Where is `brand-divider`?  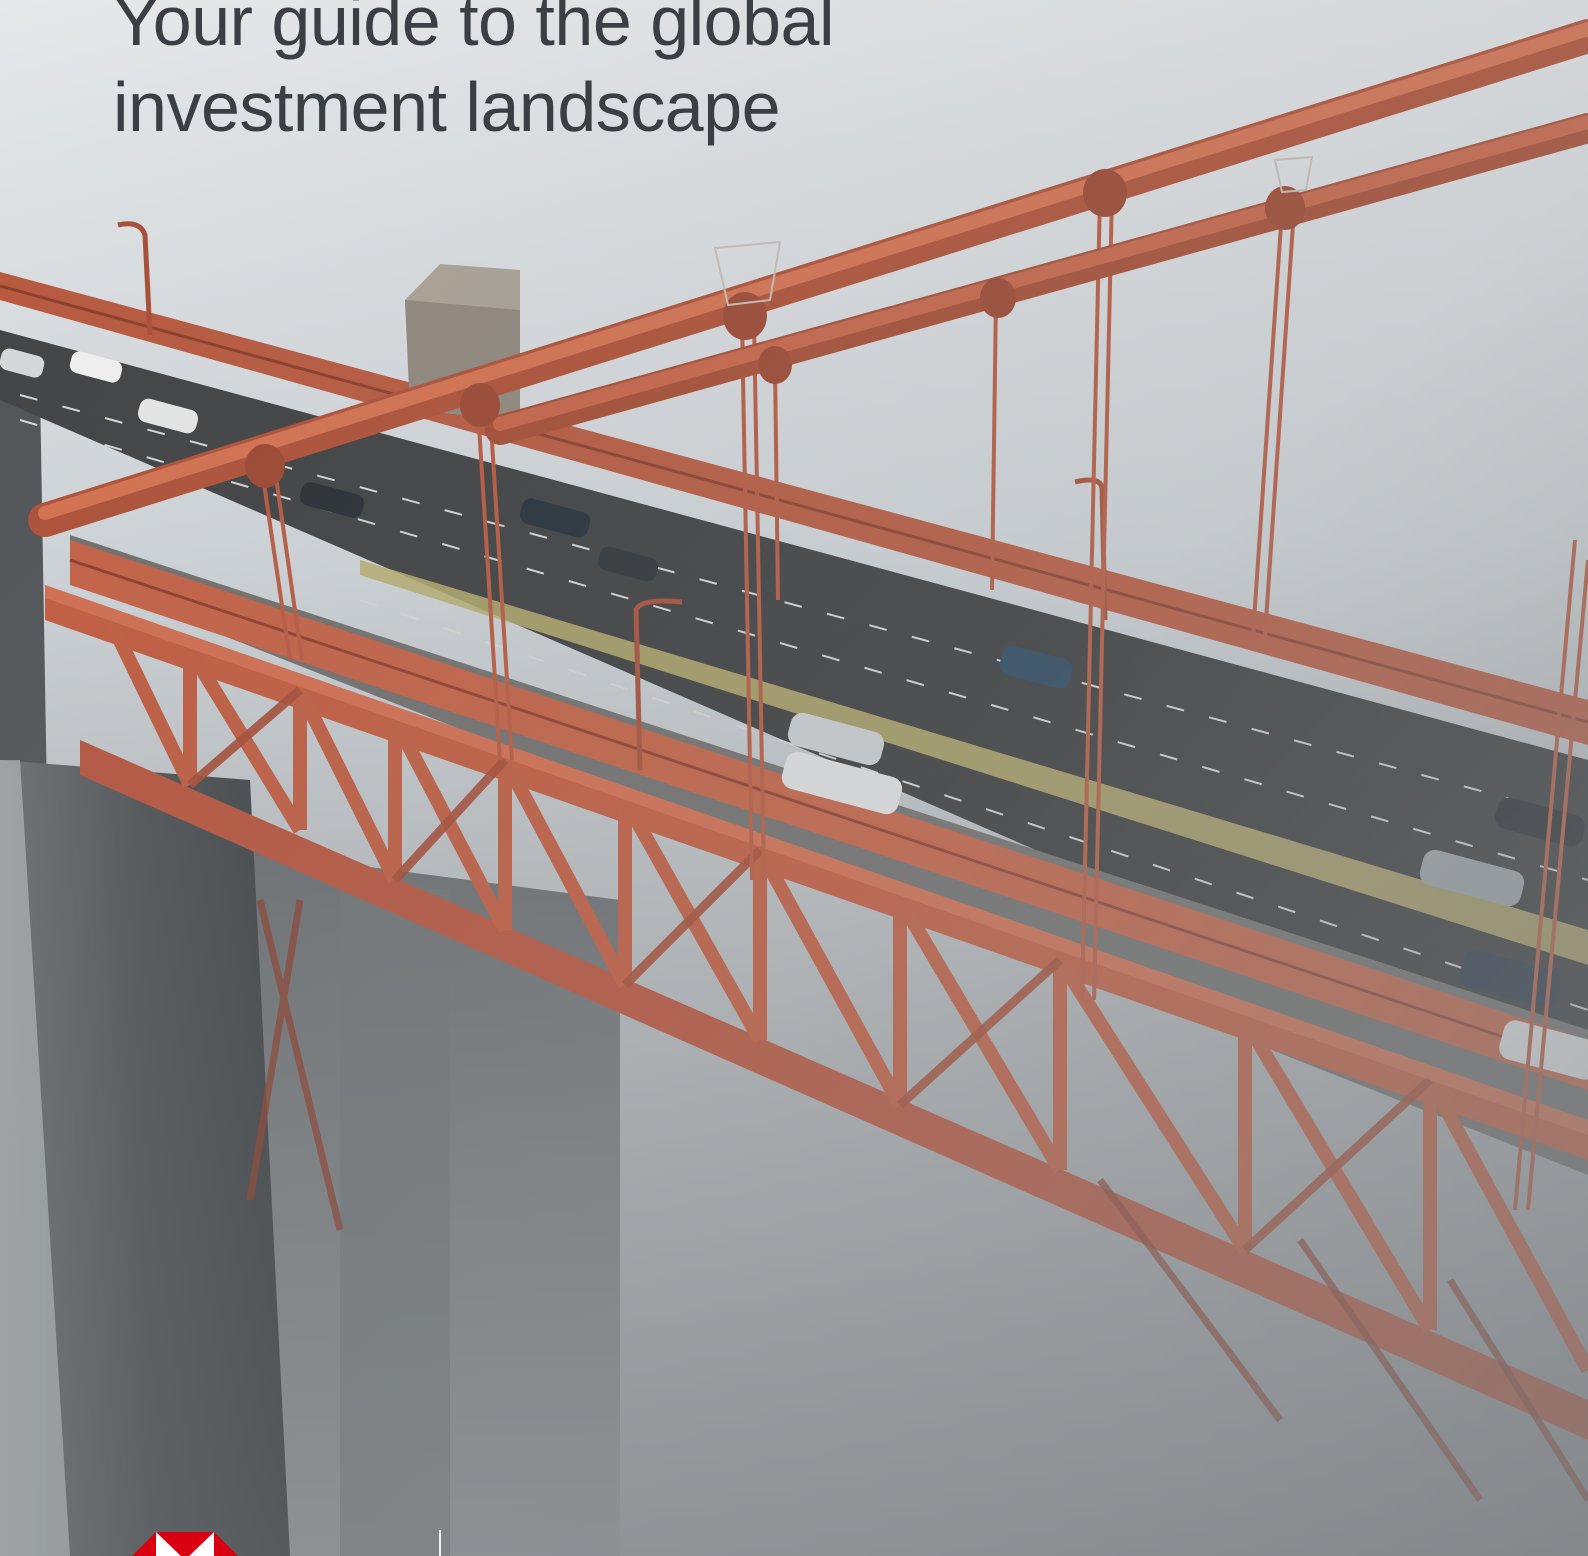 brand-divider is located at coordinates (440, 1543).